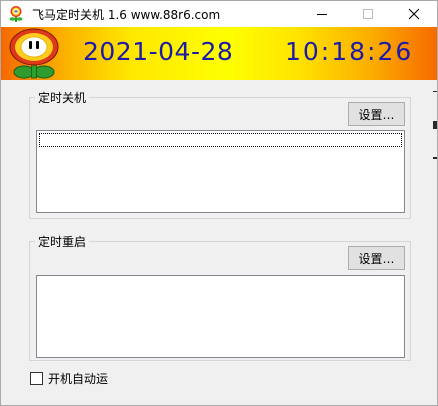  What do you see at coordinates (349, 51) in the screenshot?
I see `time-display: 10:18:26` at bounding box center [349, 51].